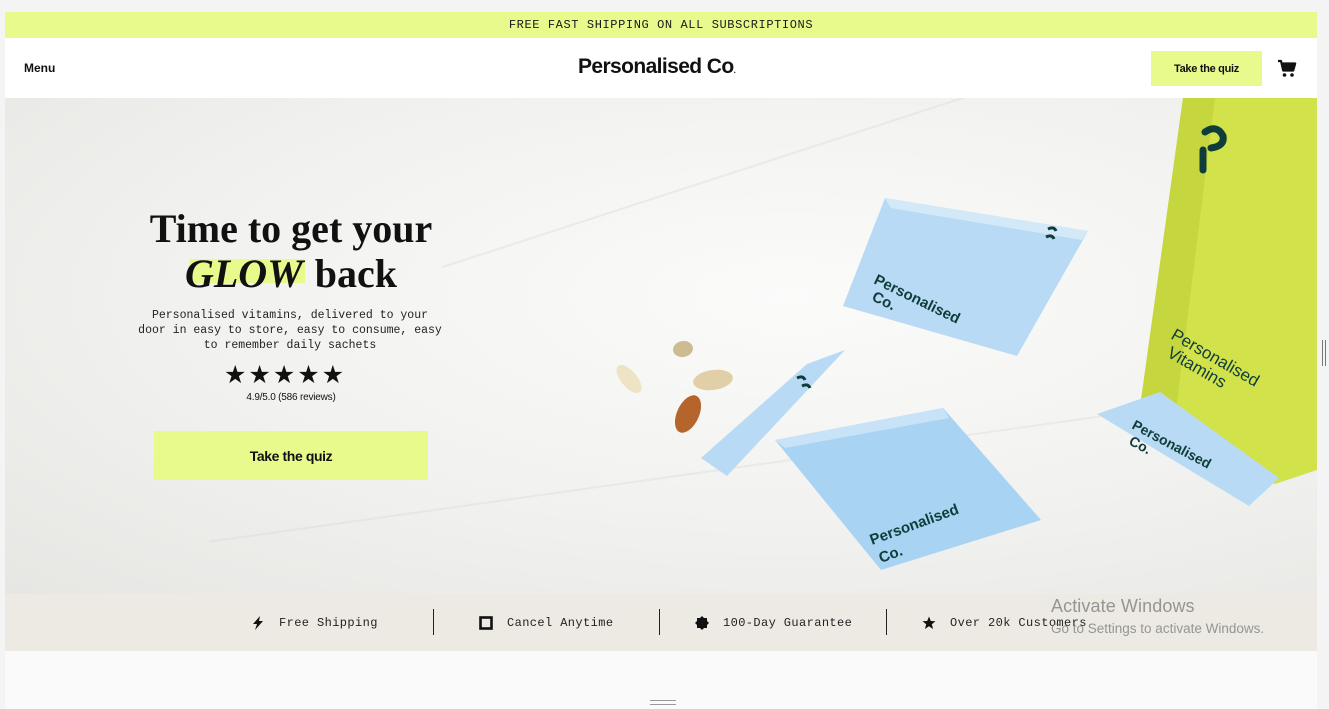  Describe the element at coordinates (356, 273) in the screenshot. I see `hero-title-line2: back` at that location.